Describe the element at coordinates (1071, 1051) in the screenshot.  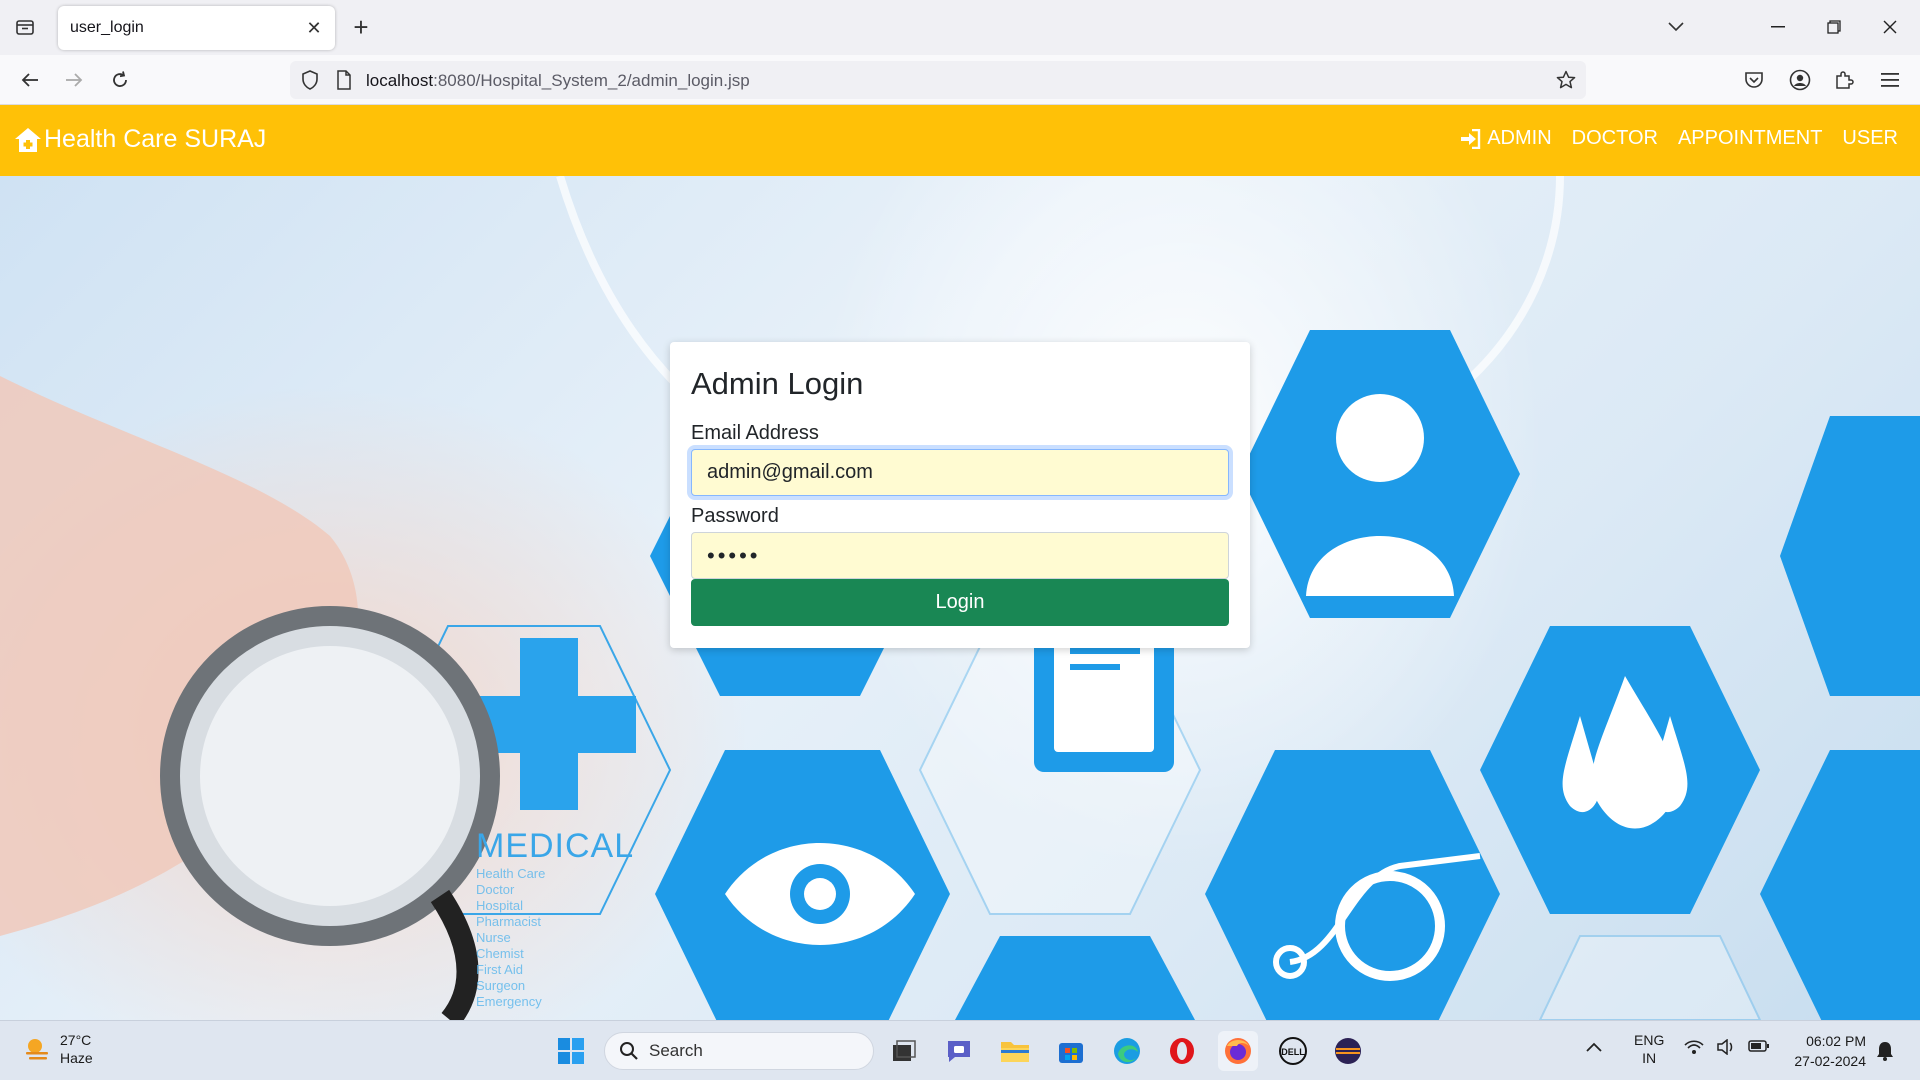
I see `microsoft-store-icon` at that location.